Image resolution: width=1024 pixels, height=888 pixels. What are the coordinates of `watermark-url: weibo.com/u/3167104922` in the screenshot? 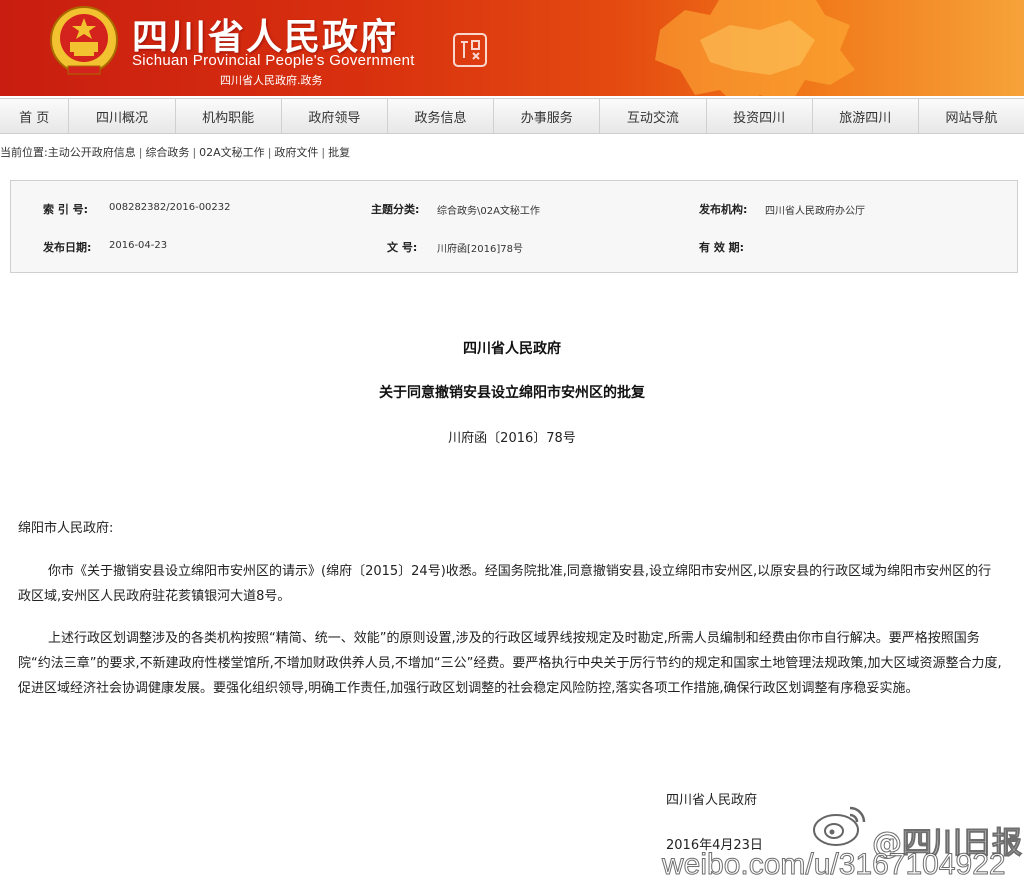 It's located at (834, 865).